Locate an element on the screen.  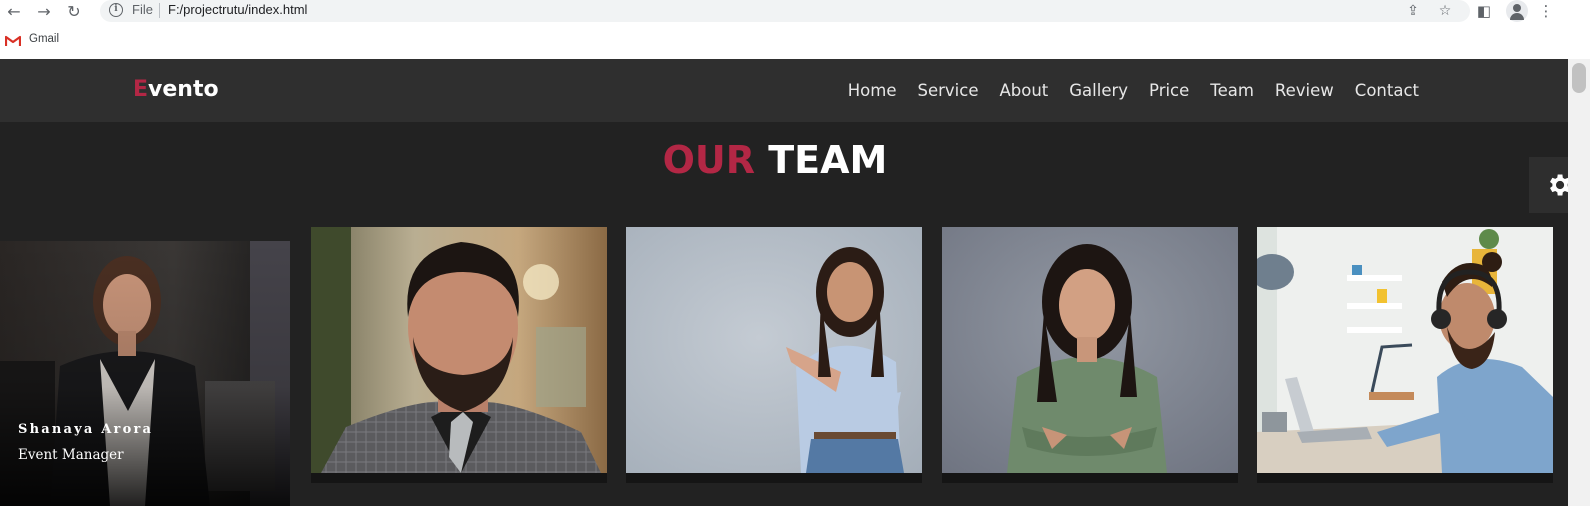
nav-review: Review is located at coordinates (1304, 90).